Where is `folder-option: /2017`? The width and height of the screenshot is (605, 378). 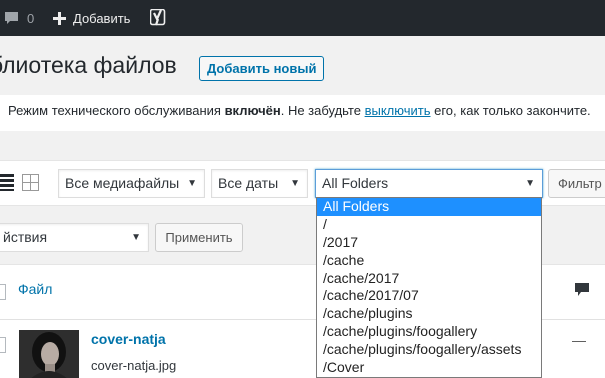 folder-option: /2017 is located at coordinates (429, 243).